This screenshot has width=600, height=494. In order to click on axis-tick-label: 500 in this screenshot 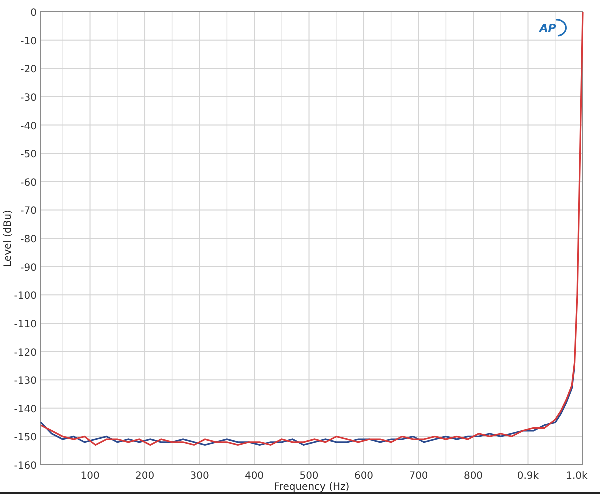, I will do `click(309, 476)`.